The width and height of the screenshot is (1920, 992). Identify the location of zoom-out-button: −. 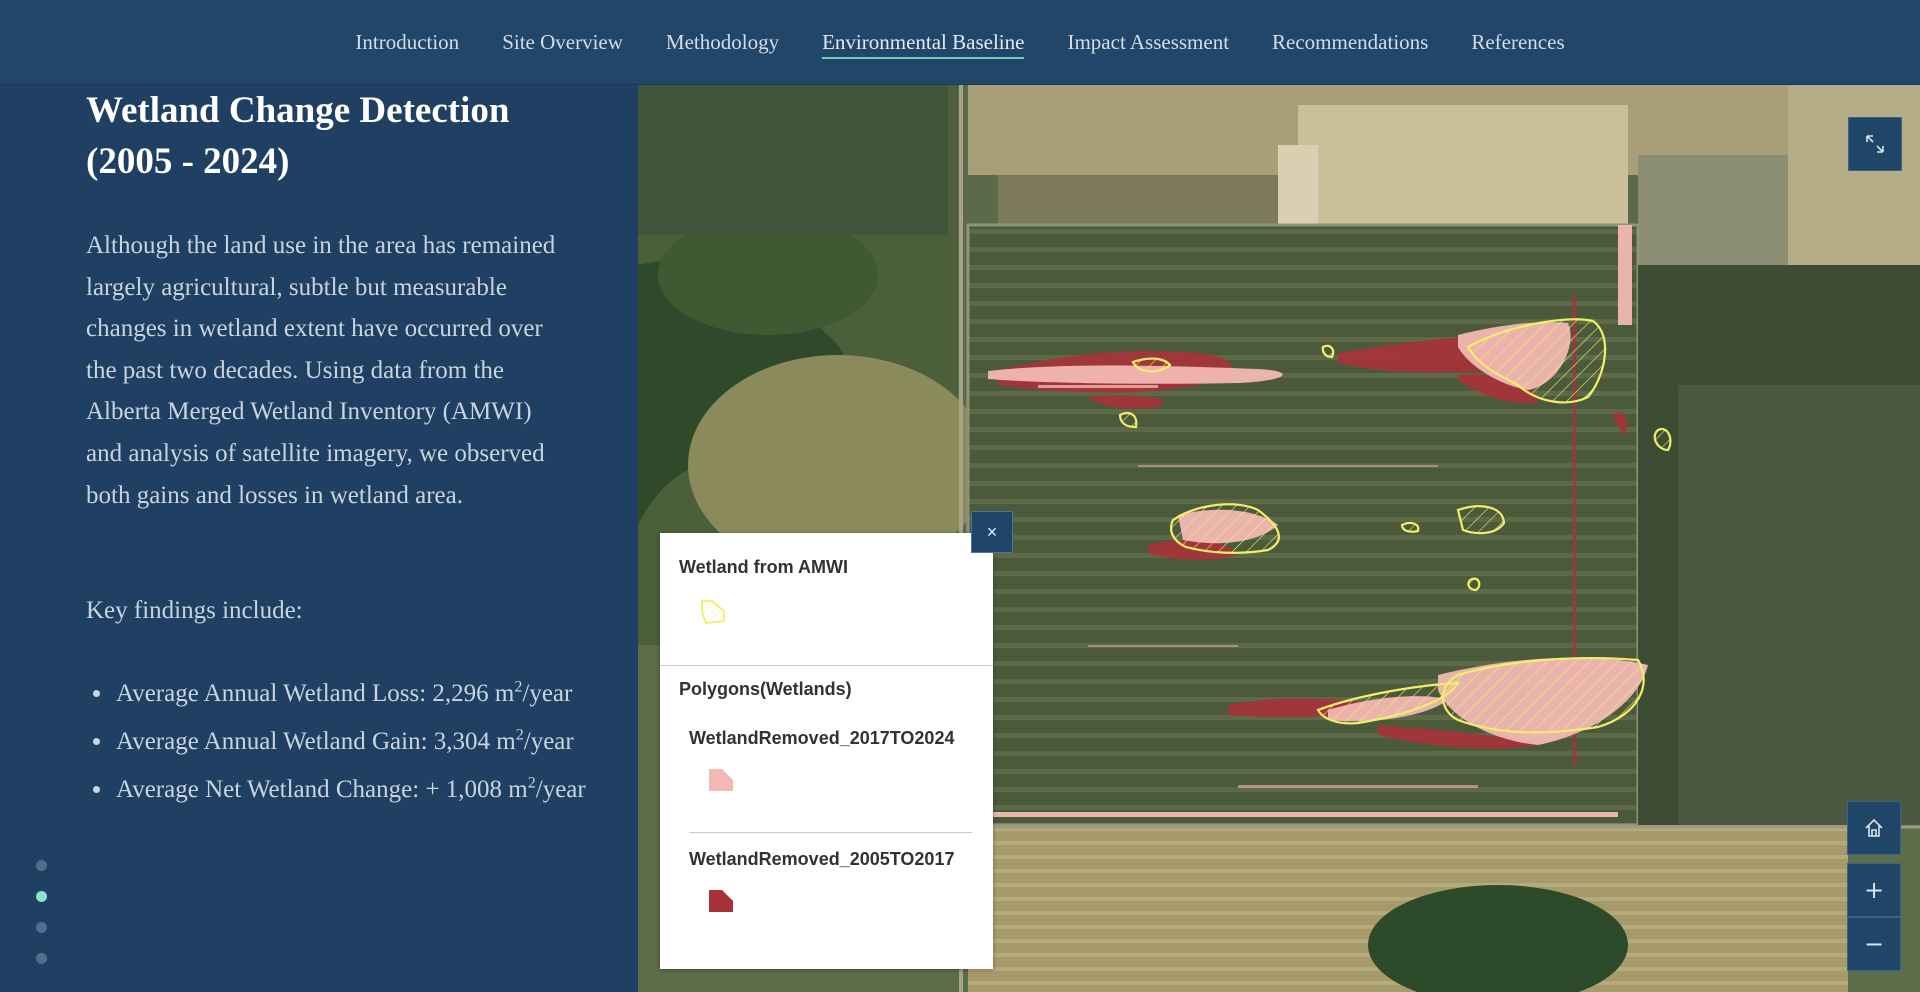
(1874, 944).